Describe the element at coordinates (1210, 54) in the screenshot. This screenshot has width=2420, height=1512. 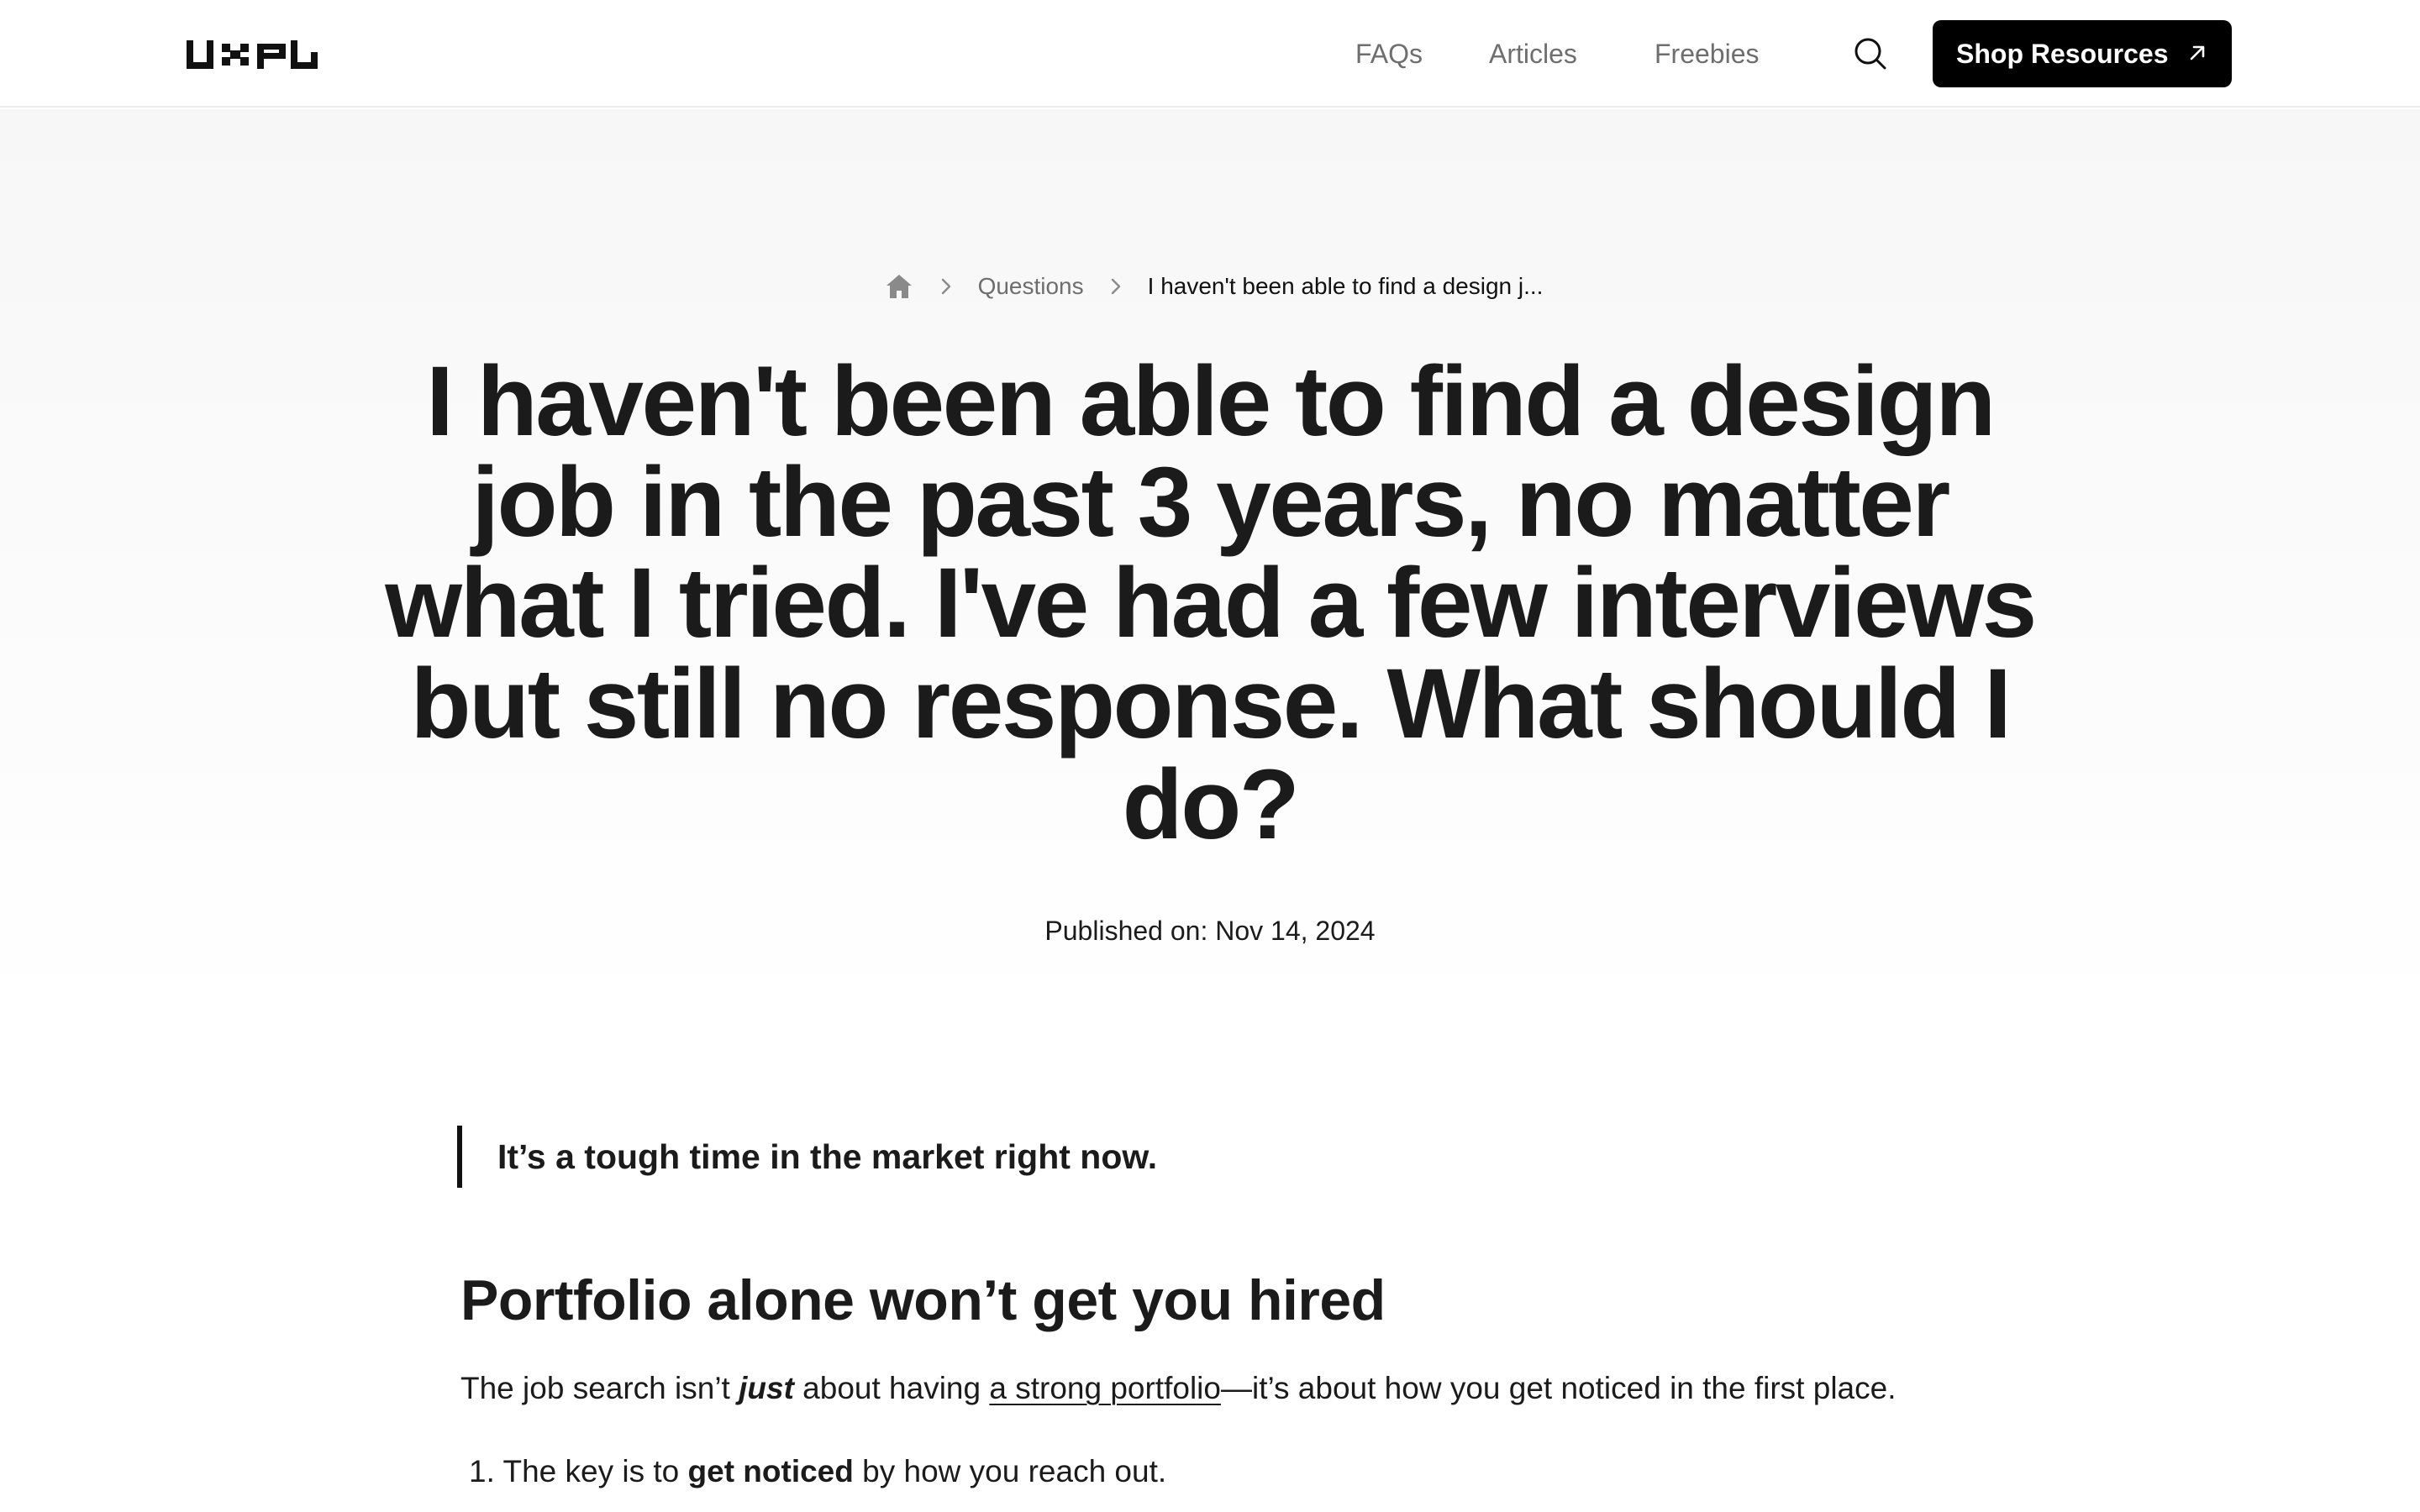
I see `site-header: FAQs Articles Freebies Shop Resources` at that location.